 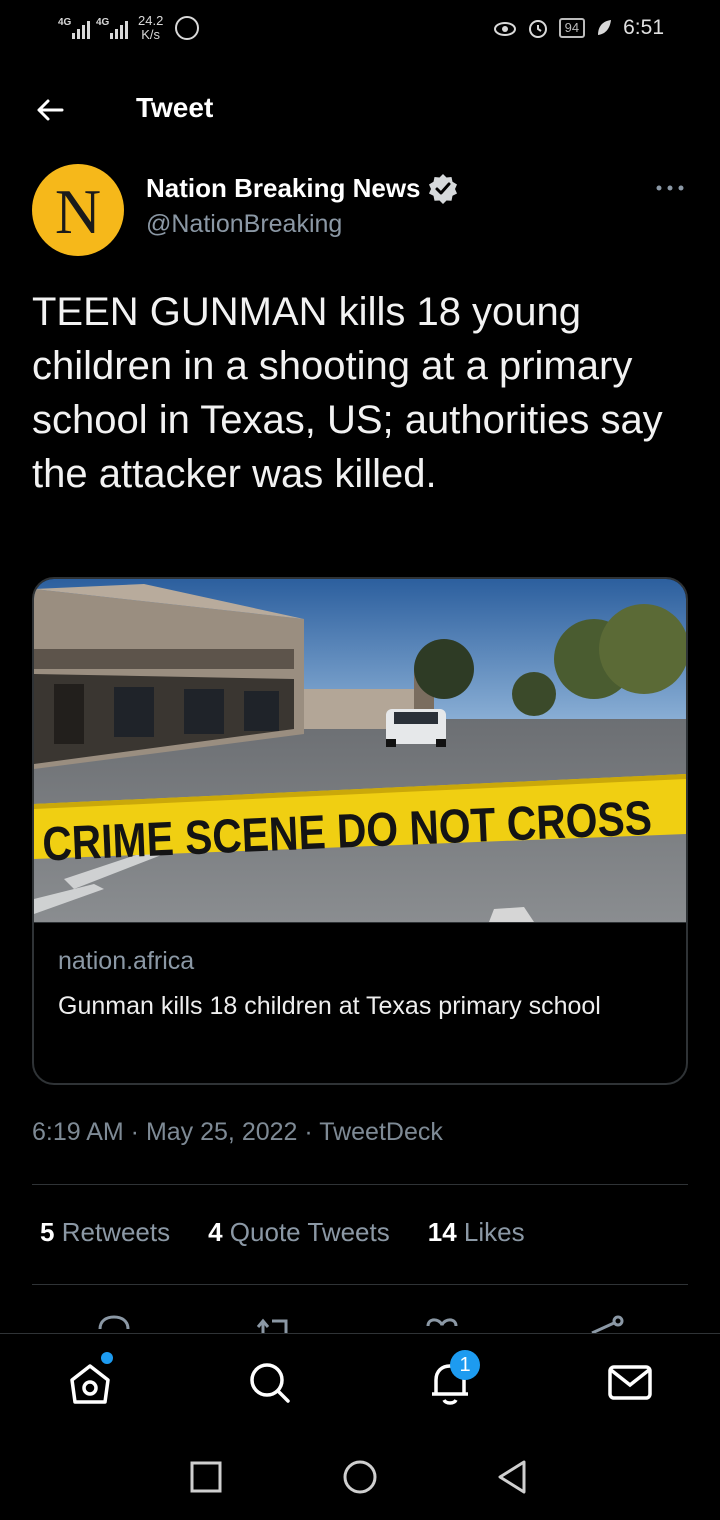 What do you see at coordinates (465, 1365) in the screenshot?
I see `notifications-badge: 1` at bounding box center [465, 1365].